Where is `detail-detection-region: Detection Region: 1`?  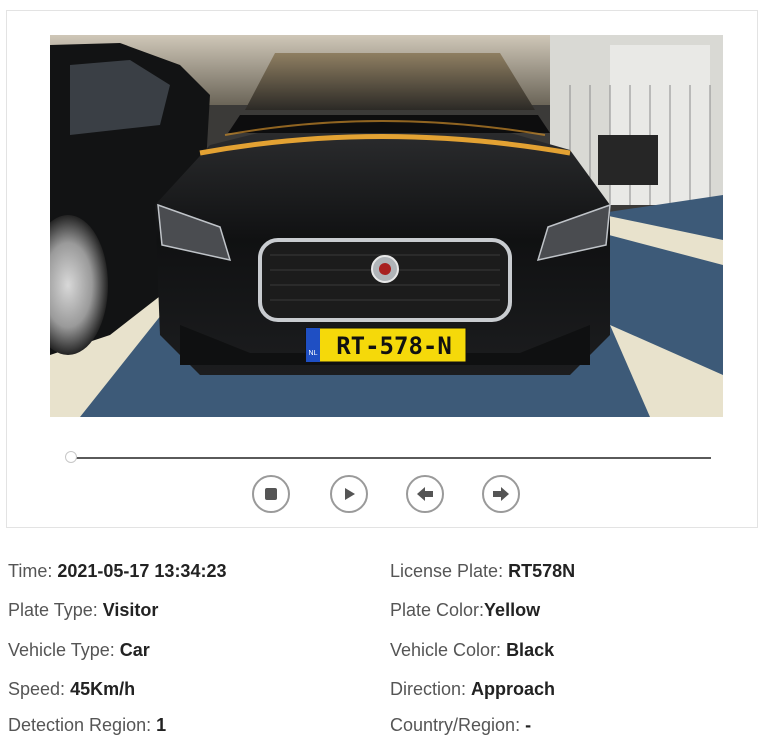 detail-detection-region: Detection Region: 1 is located at coordinates (87, 725).